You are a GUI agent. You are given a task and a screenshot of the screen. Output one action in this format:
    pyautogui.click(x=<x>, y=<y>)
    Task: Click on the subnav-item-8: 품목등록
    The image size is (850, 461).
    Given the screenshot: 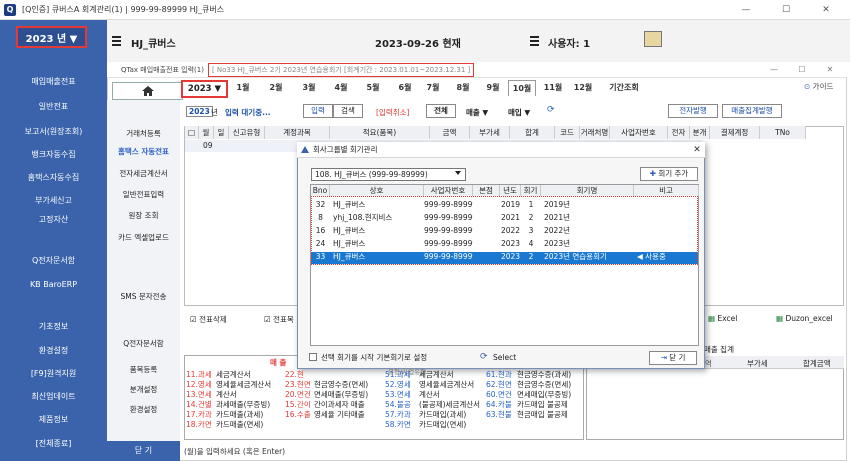 What is the action you would take?
    pyautogui.click(x=143, y=369)
    